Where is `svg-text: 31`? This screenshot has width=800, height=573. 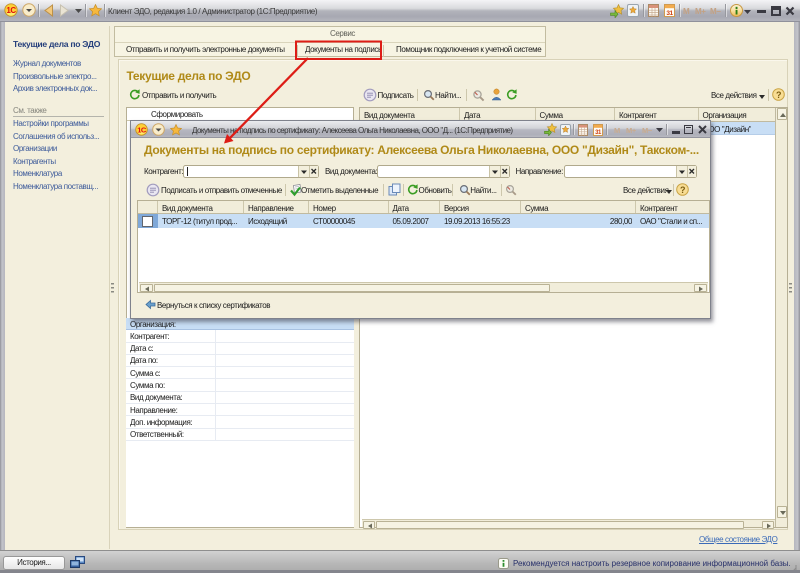
svg-text: 31 is located at coordinates (669, 13).